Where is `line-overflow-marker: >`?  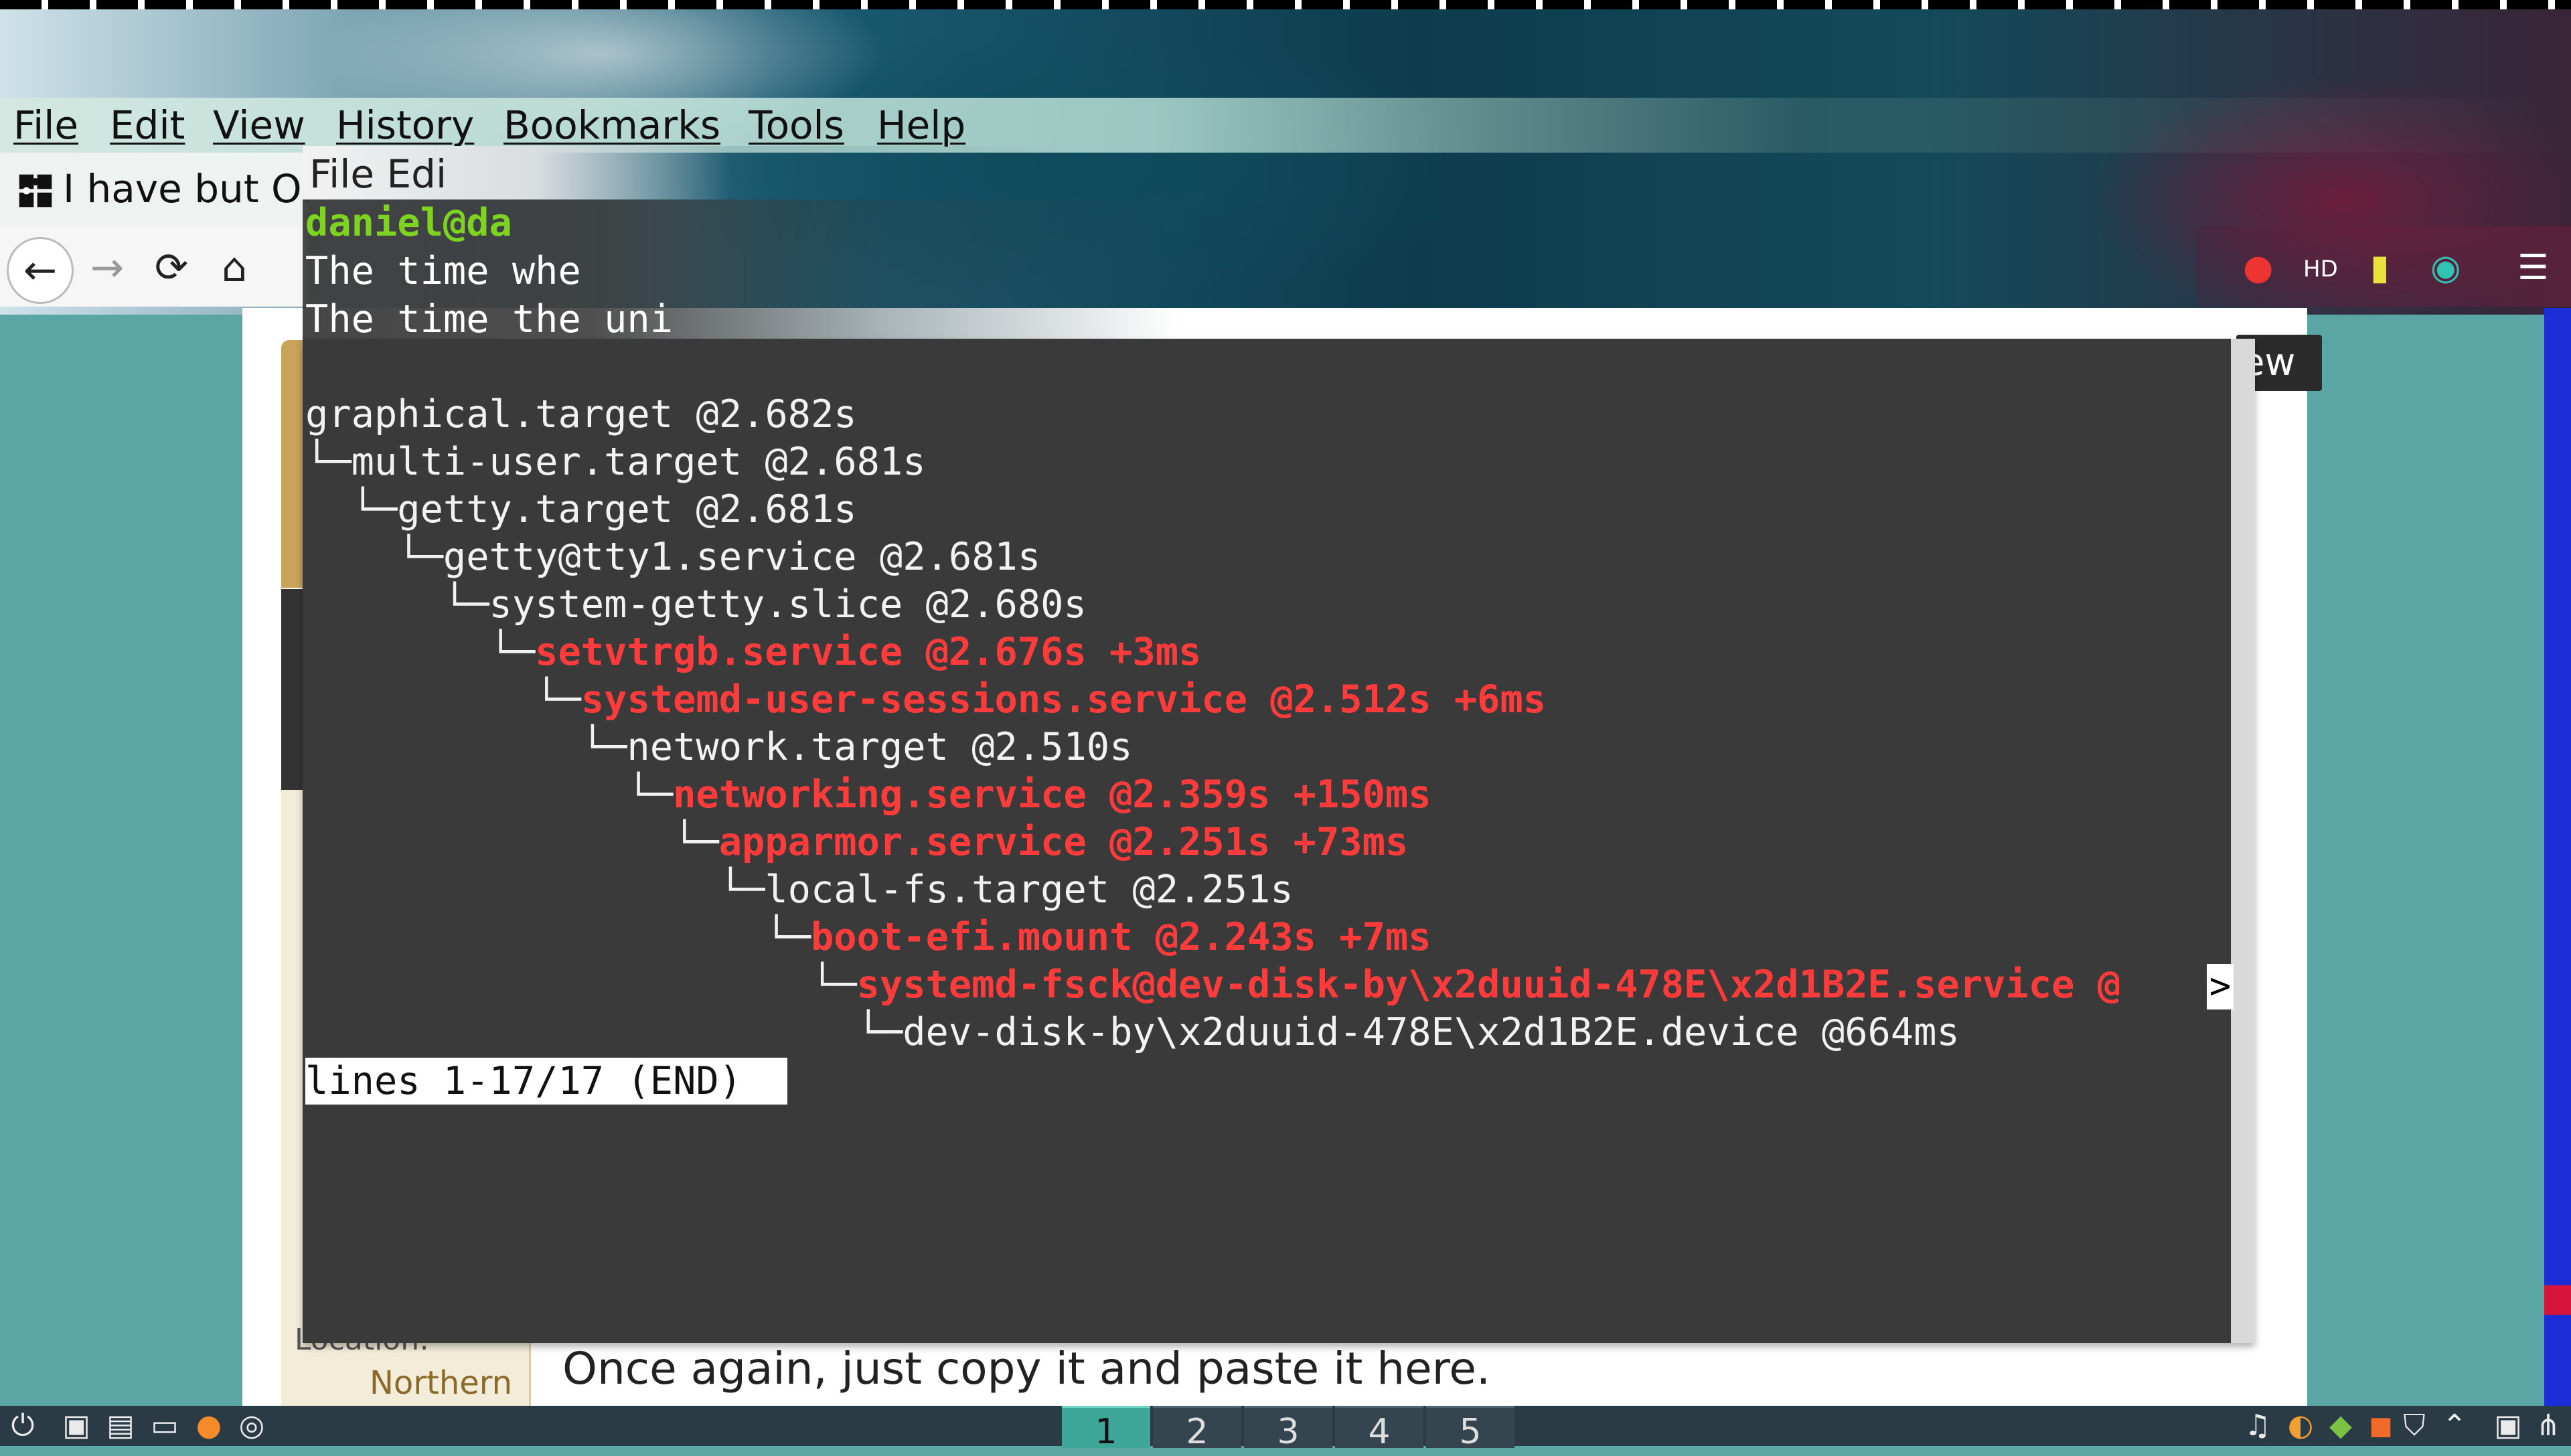 line-overflow-marker: > is located at coordinates (2220, 986).